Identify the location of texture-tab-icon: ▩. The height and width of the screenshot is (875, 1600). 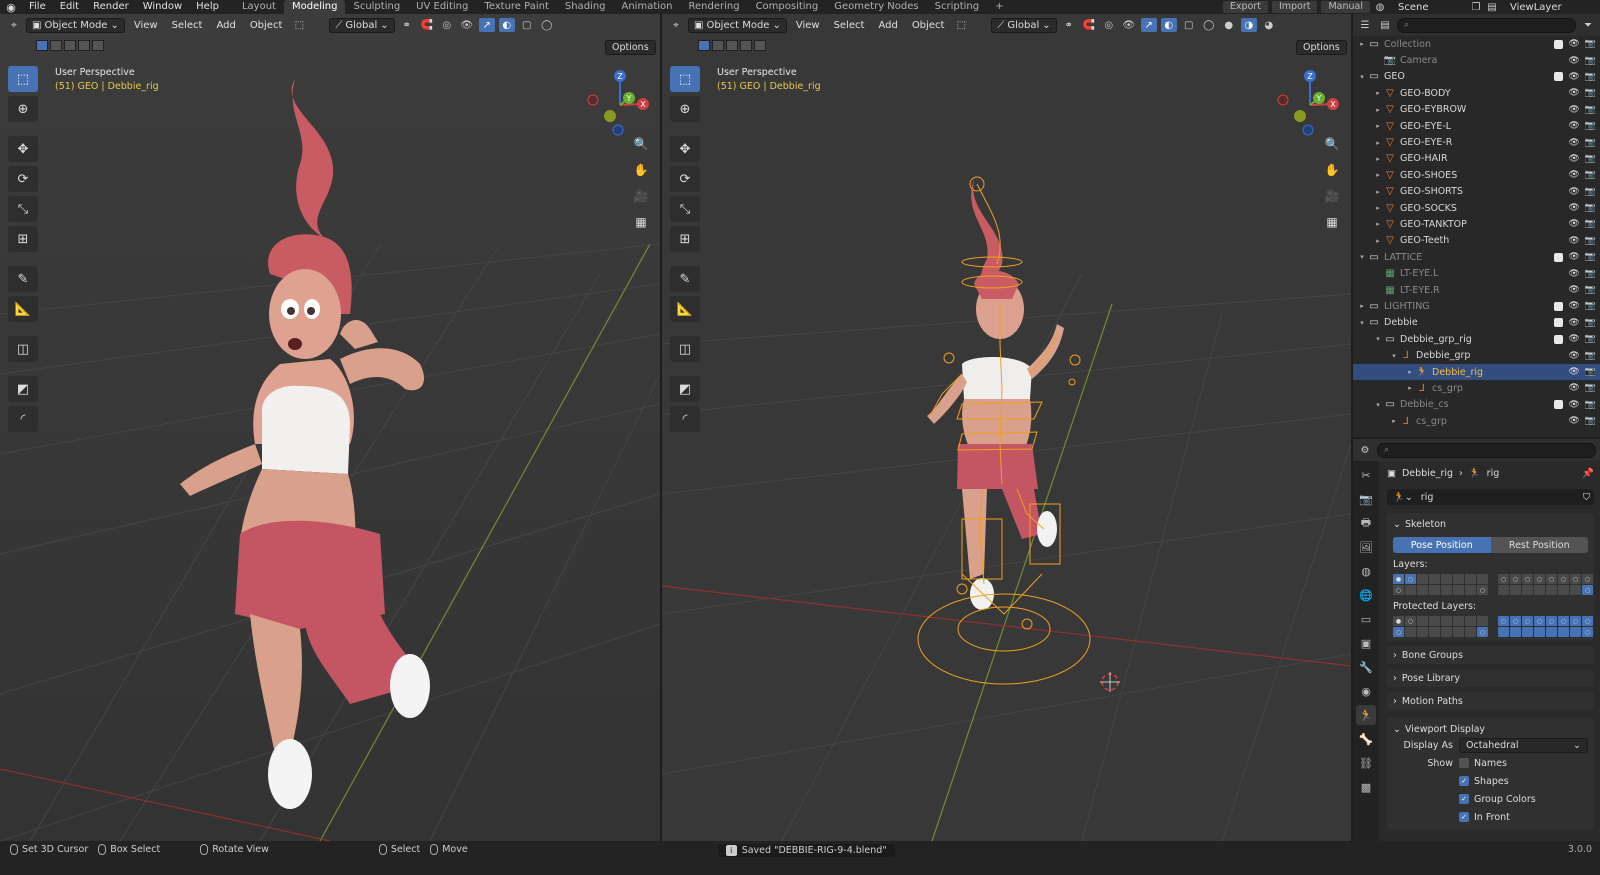
(1366, 787).